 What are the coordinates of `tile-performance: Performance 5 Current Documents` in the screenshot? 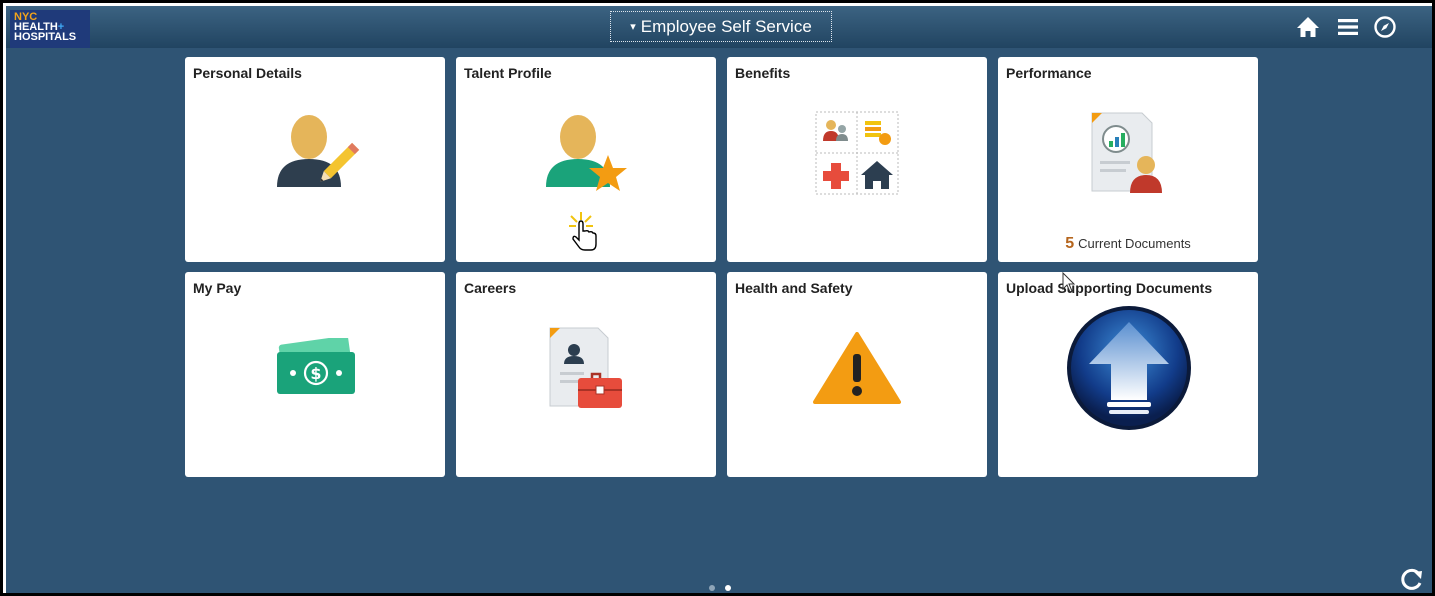 It's located at (1128, 159).